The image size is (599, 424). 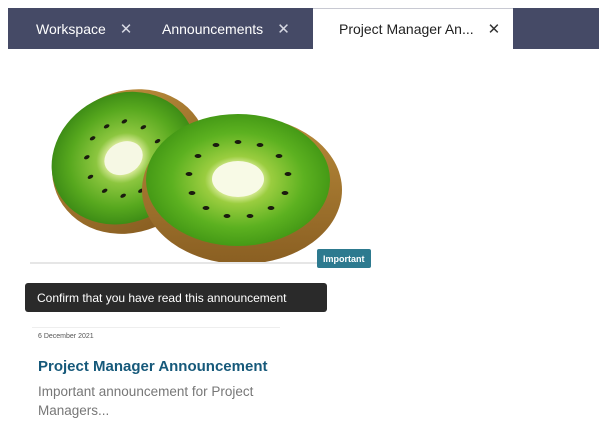 I want to click on tab-announcements: Announcements ✕, so click(x=225, y=28).